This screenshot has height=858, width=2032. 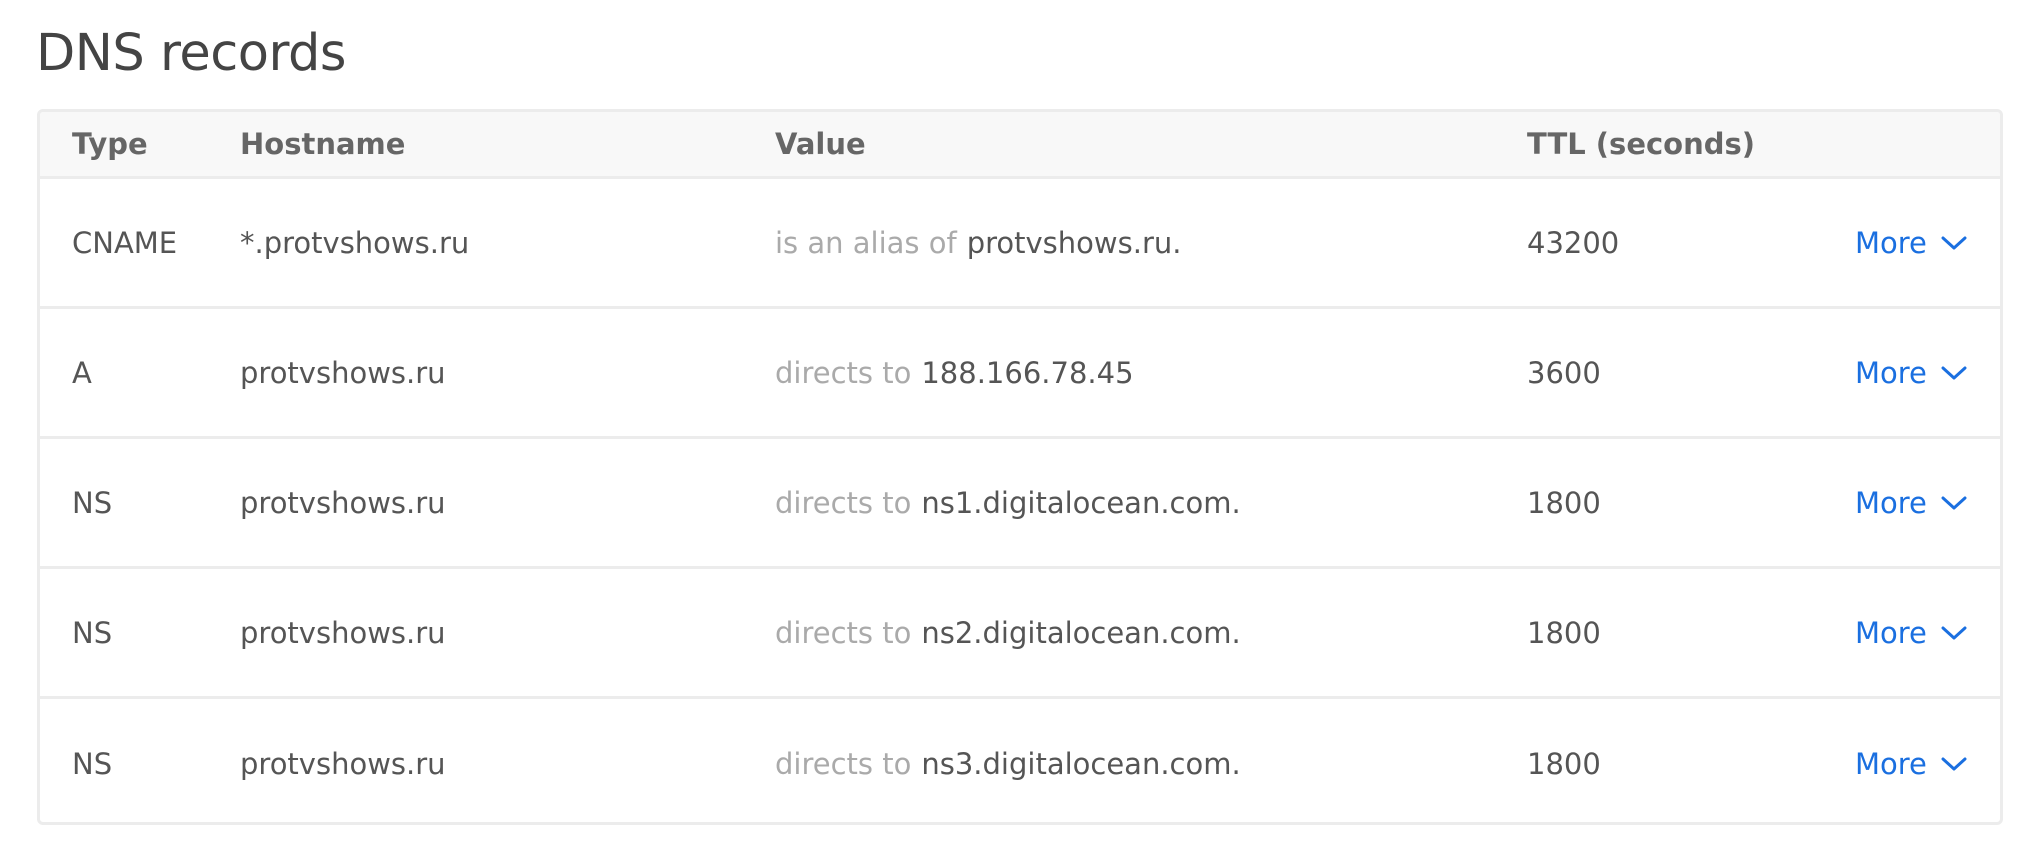 What do you see at coordinates (1573, 242) in the screenshot?
I see `record-ttl: 43200` at bounding box center [1573, 242].